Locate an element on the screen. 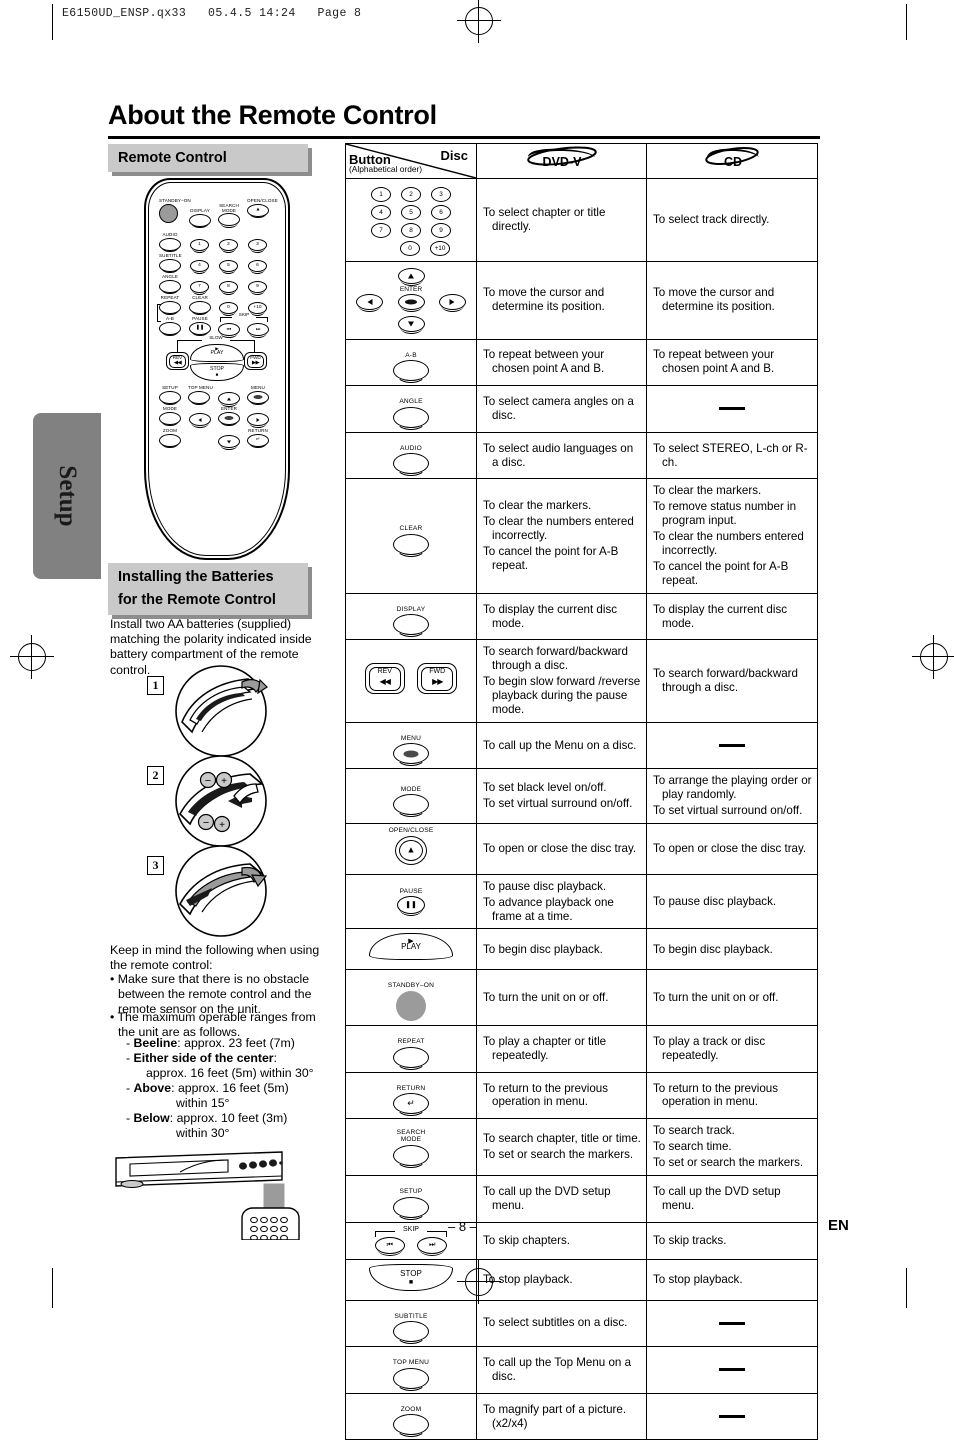 The height and width of the screenshot is (1440, 954). standby-on-key: STANDBY–ON is located at coordinates (411, 1002).